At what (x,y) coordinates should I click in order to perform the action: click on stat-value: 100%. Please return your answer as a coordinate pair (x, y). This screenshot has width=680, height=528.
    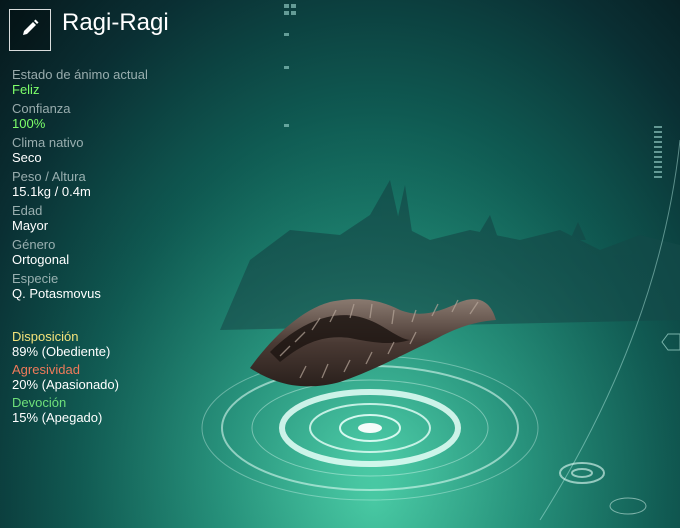
    Looking at the image, I should click on (29, 123).